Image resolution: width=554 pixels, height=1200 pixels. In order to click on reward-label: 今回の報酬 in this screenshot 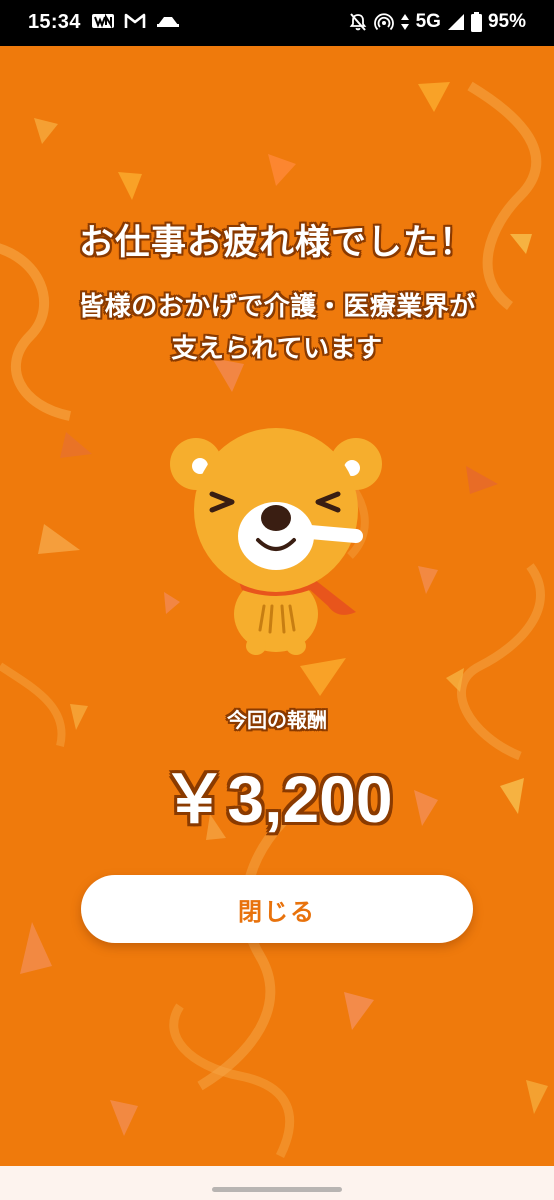, I will do `click(277, 720)`.